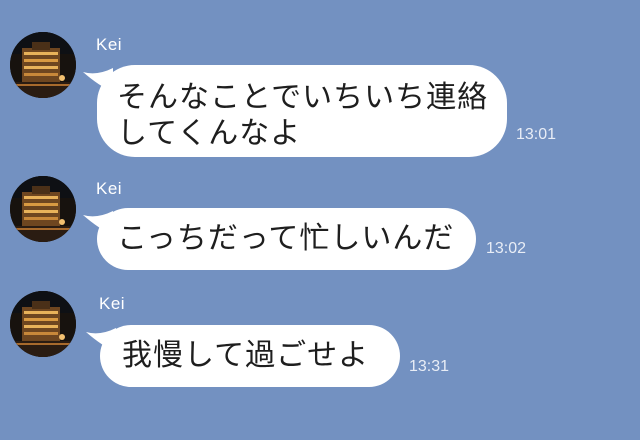 The image size is (640, 440). What do you see at coordinates (209, 133) in the screenshot?
I see `message-line: してくんなよ` at bounding box center [209, 133].